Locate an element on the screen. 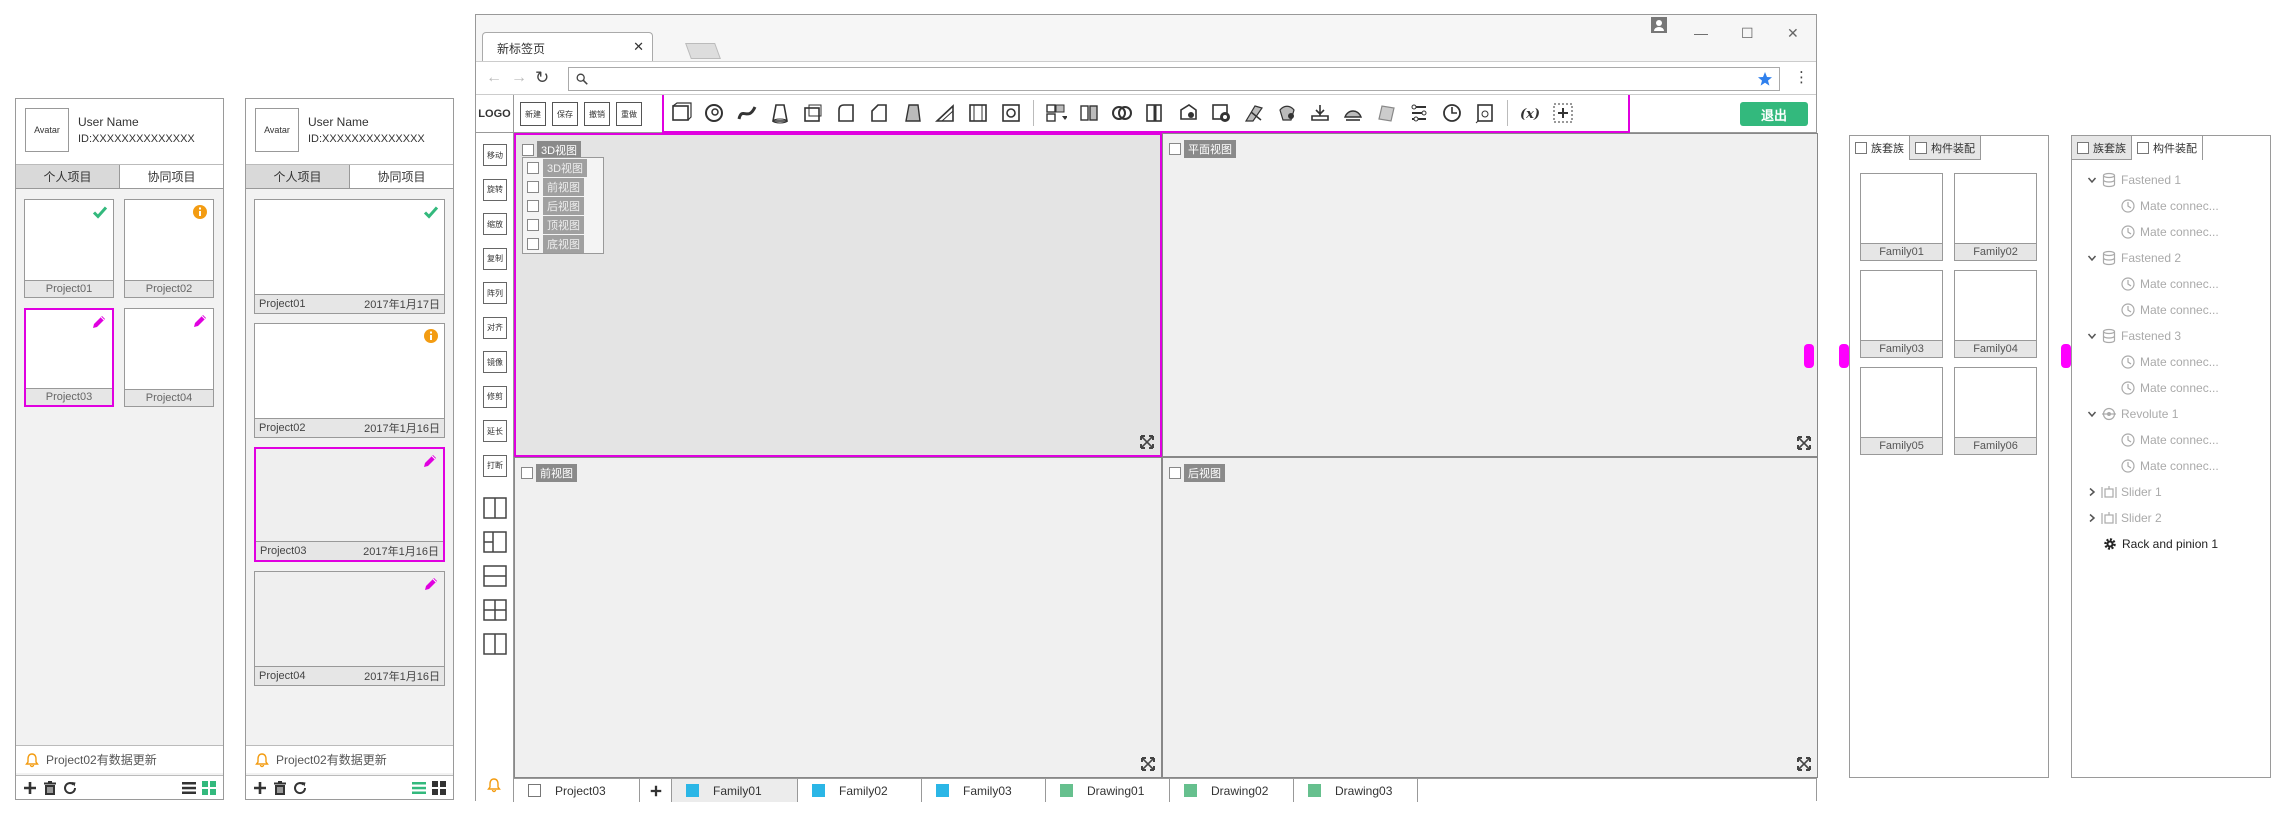 The height and width of the screenshot is (821, 2290). thicken-icon is located at coordinates (1353, 113).